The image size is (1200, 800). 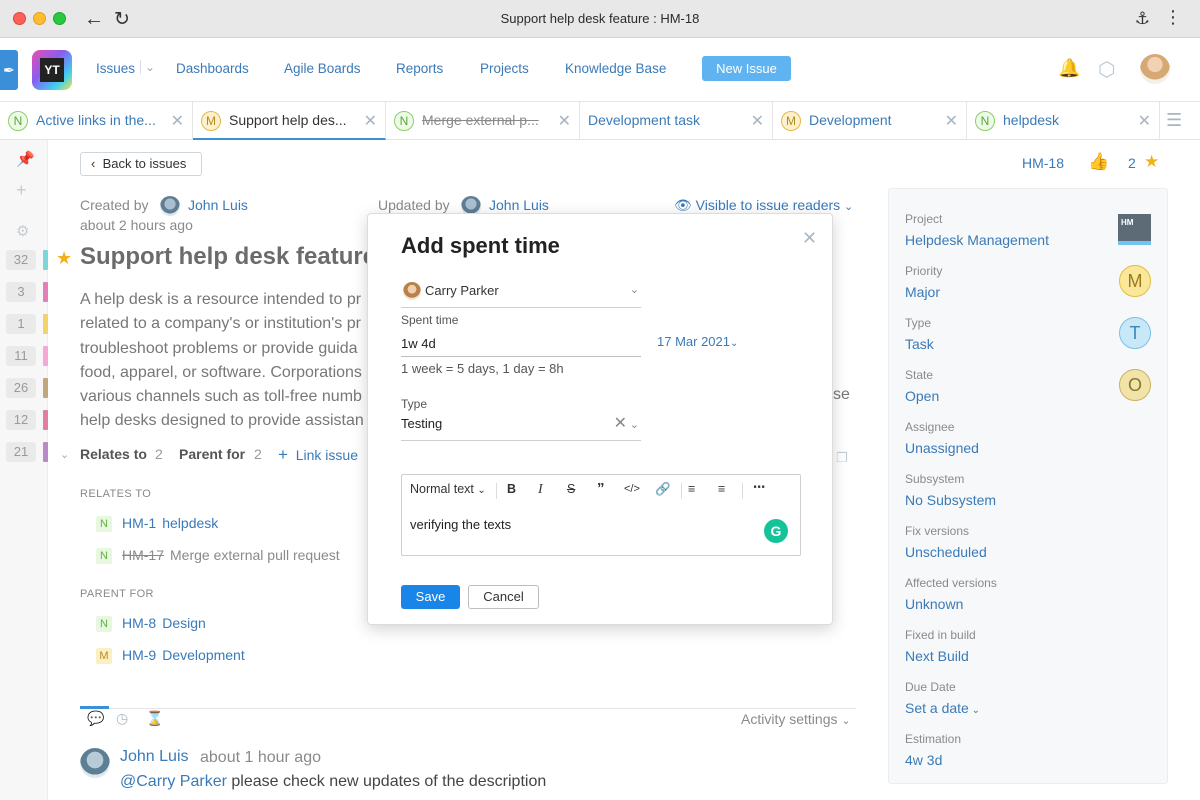 What do you see at coordinates (721, 489) in the screenshot?
I see `numbered-list-icon: ≡` at bounding box center [721, 489].